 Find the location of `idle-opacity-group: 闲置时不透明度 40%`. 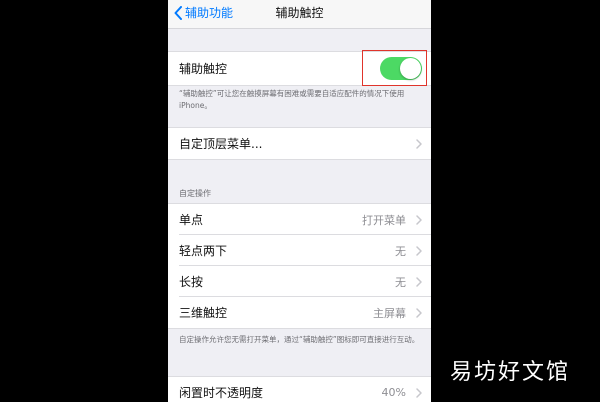

idle-opacity-group: 闲置时不透明度 40% is located at coordinates (299, 389).